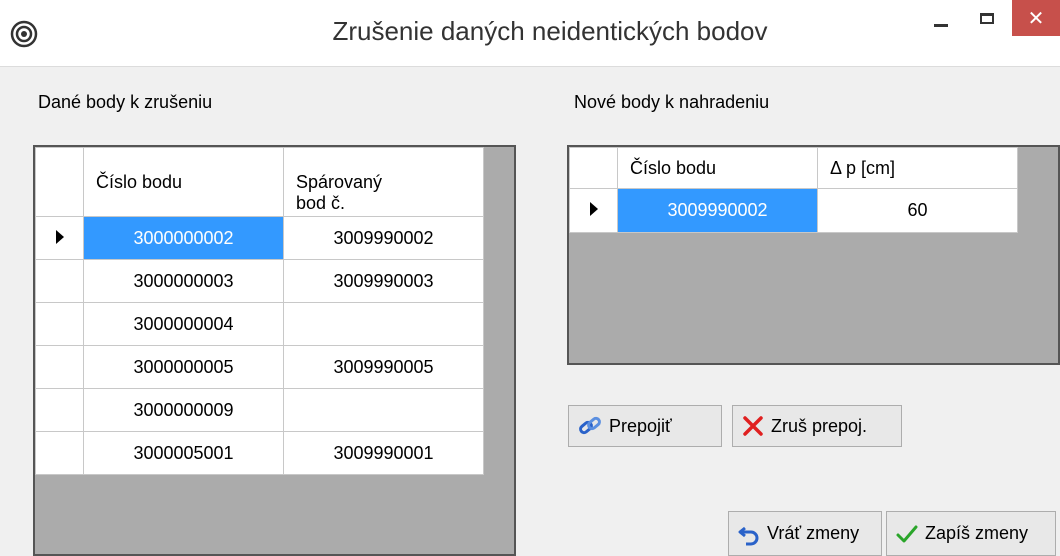 The height and width of the screenshot is (556, 1060). I want to click on maximize-icon, so click(987, 18).